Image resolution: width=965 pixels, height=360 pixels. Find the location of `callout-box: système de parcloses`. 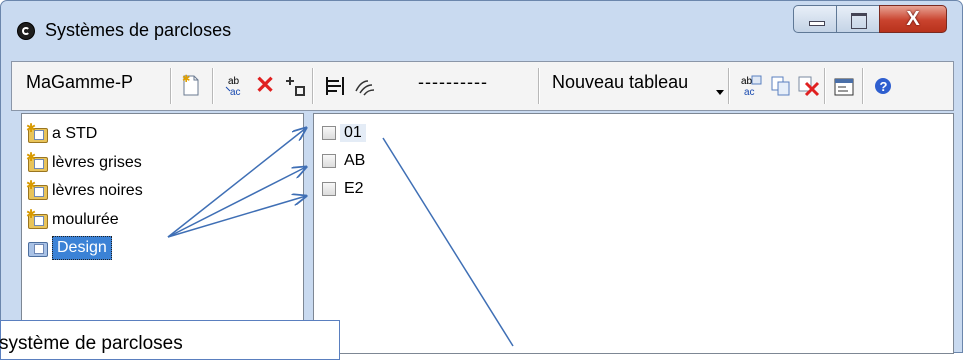

callout-box: système de parcloses is located at coordinates (170, 340).